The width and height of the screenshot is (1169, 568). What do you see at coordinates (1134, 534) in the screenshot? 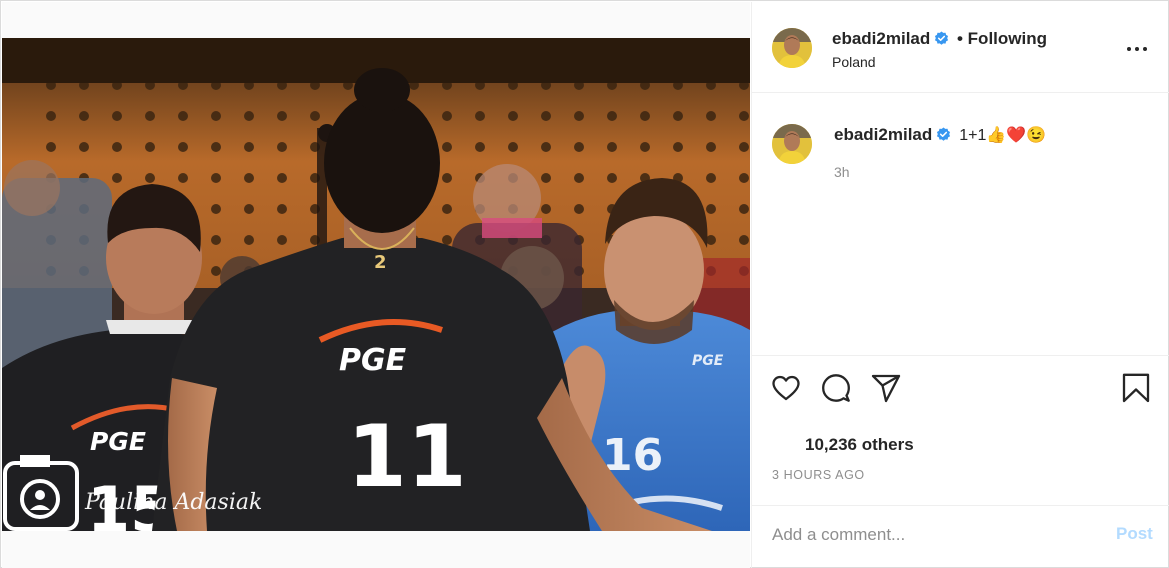
I see `post-comment-button: Post` at bounding box center [1134, 534].